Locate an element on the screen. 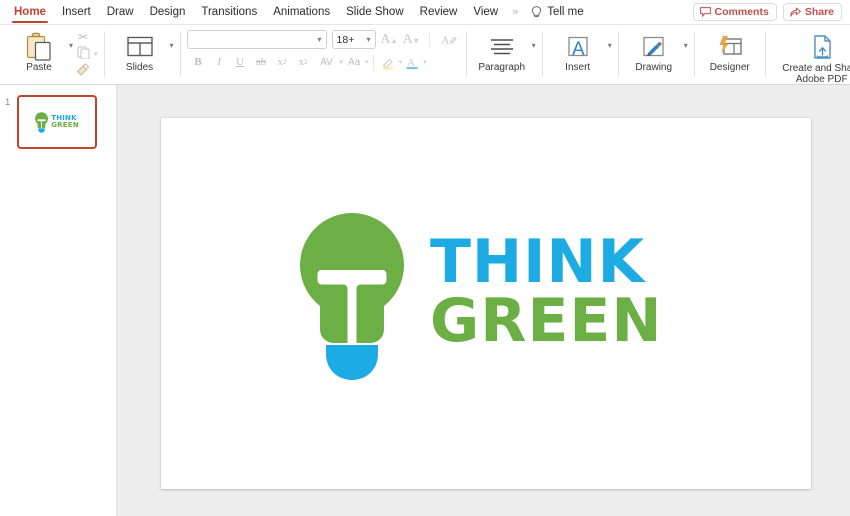 The image size is (850, 516). tab-slide-show-label: Slide Show is located at coordinates (375, 11).